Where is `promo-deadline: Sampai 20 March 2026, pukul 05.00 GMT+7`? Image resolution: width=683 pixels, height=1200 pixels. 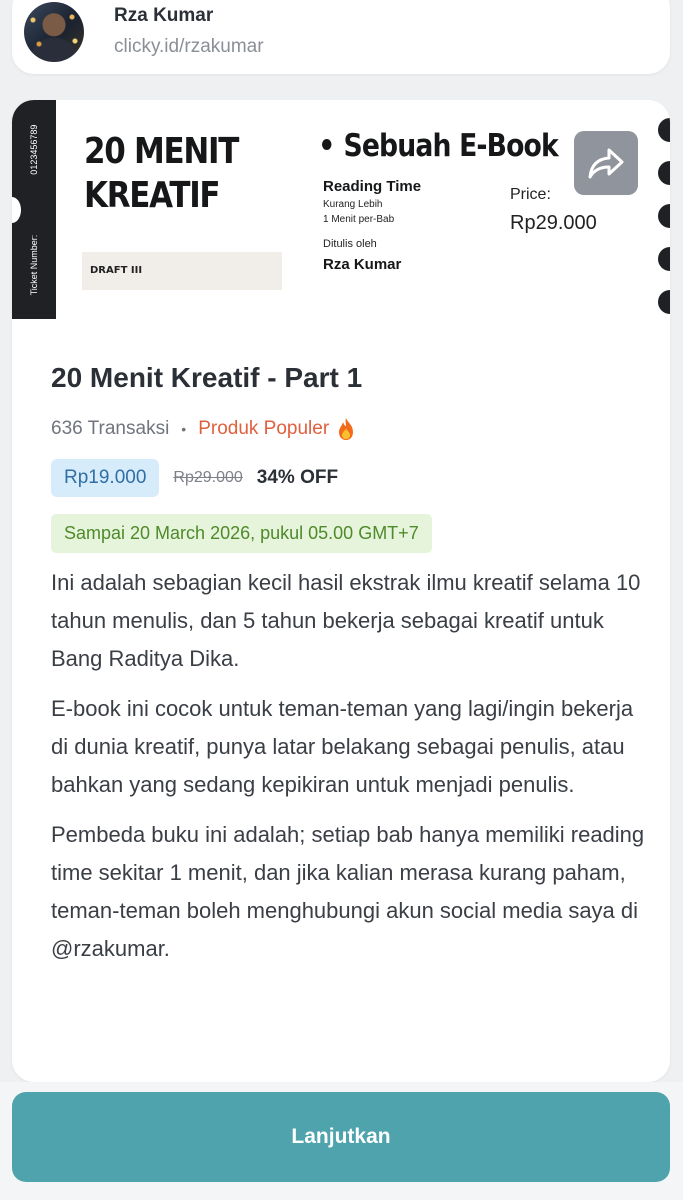 promo-deadline: Sampai 20 March 2026, pukul 05.00 GMT+7 is located at coordinates (241, 533).